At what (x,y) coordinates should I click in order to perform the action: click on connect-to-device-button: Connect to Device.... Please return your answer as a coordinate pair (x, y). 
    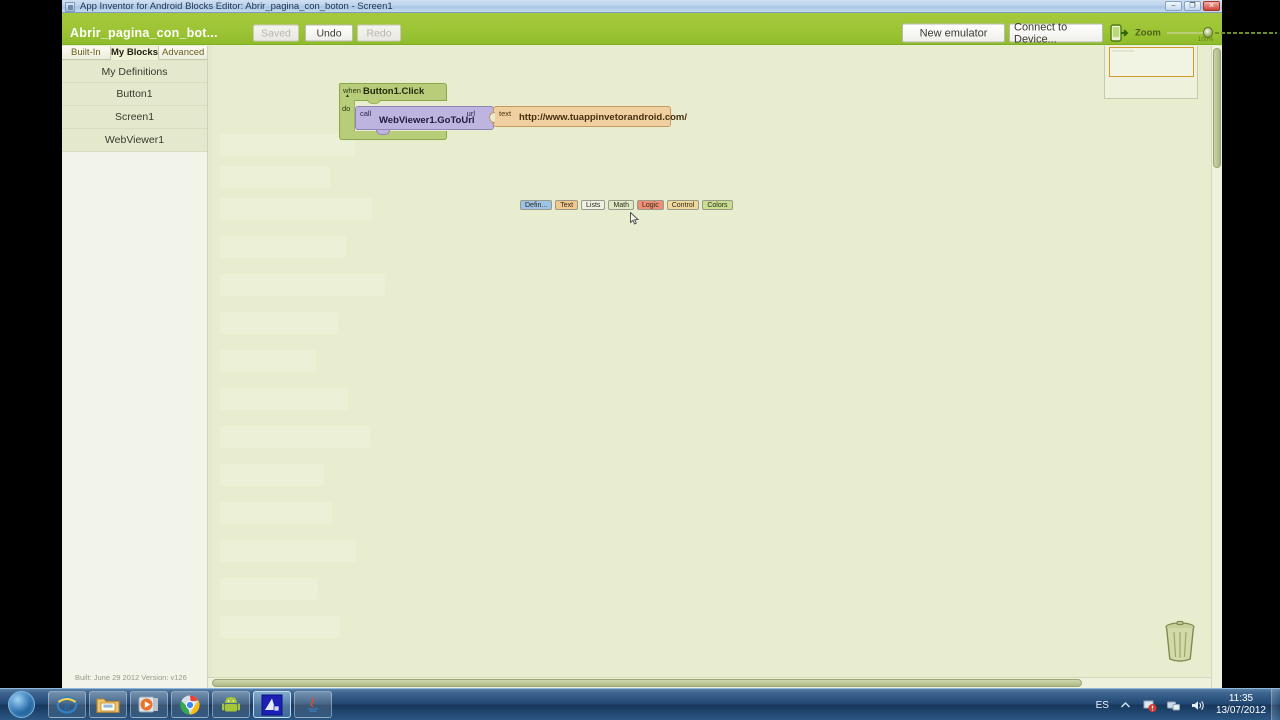
    Looking at the image, I should click on (1056, 33).